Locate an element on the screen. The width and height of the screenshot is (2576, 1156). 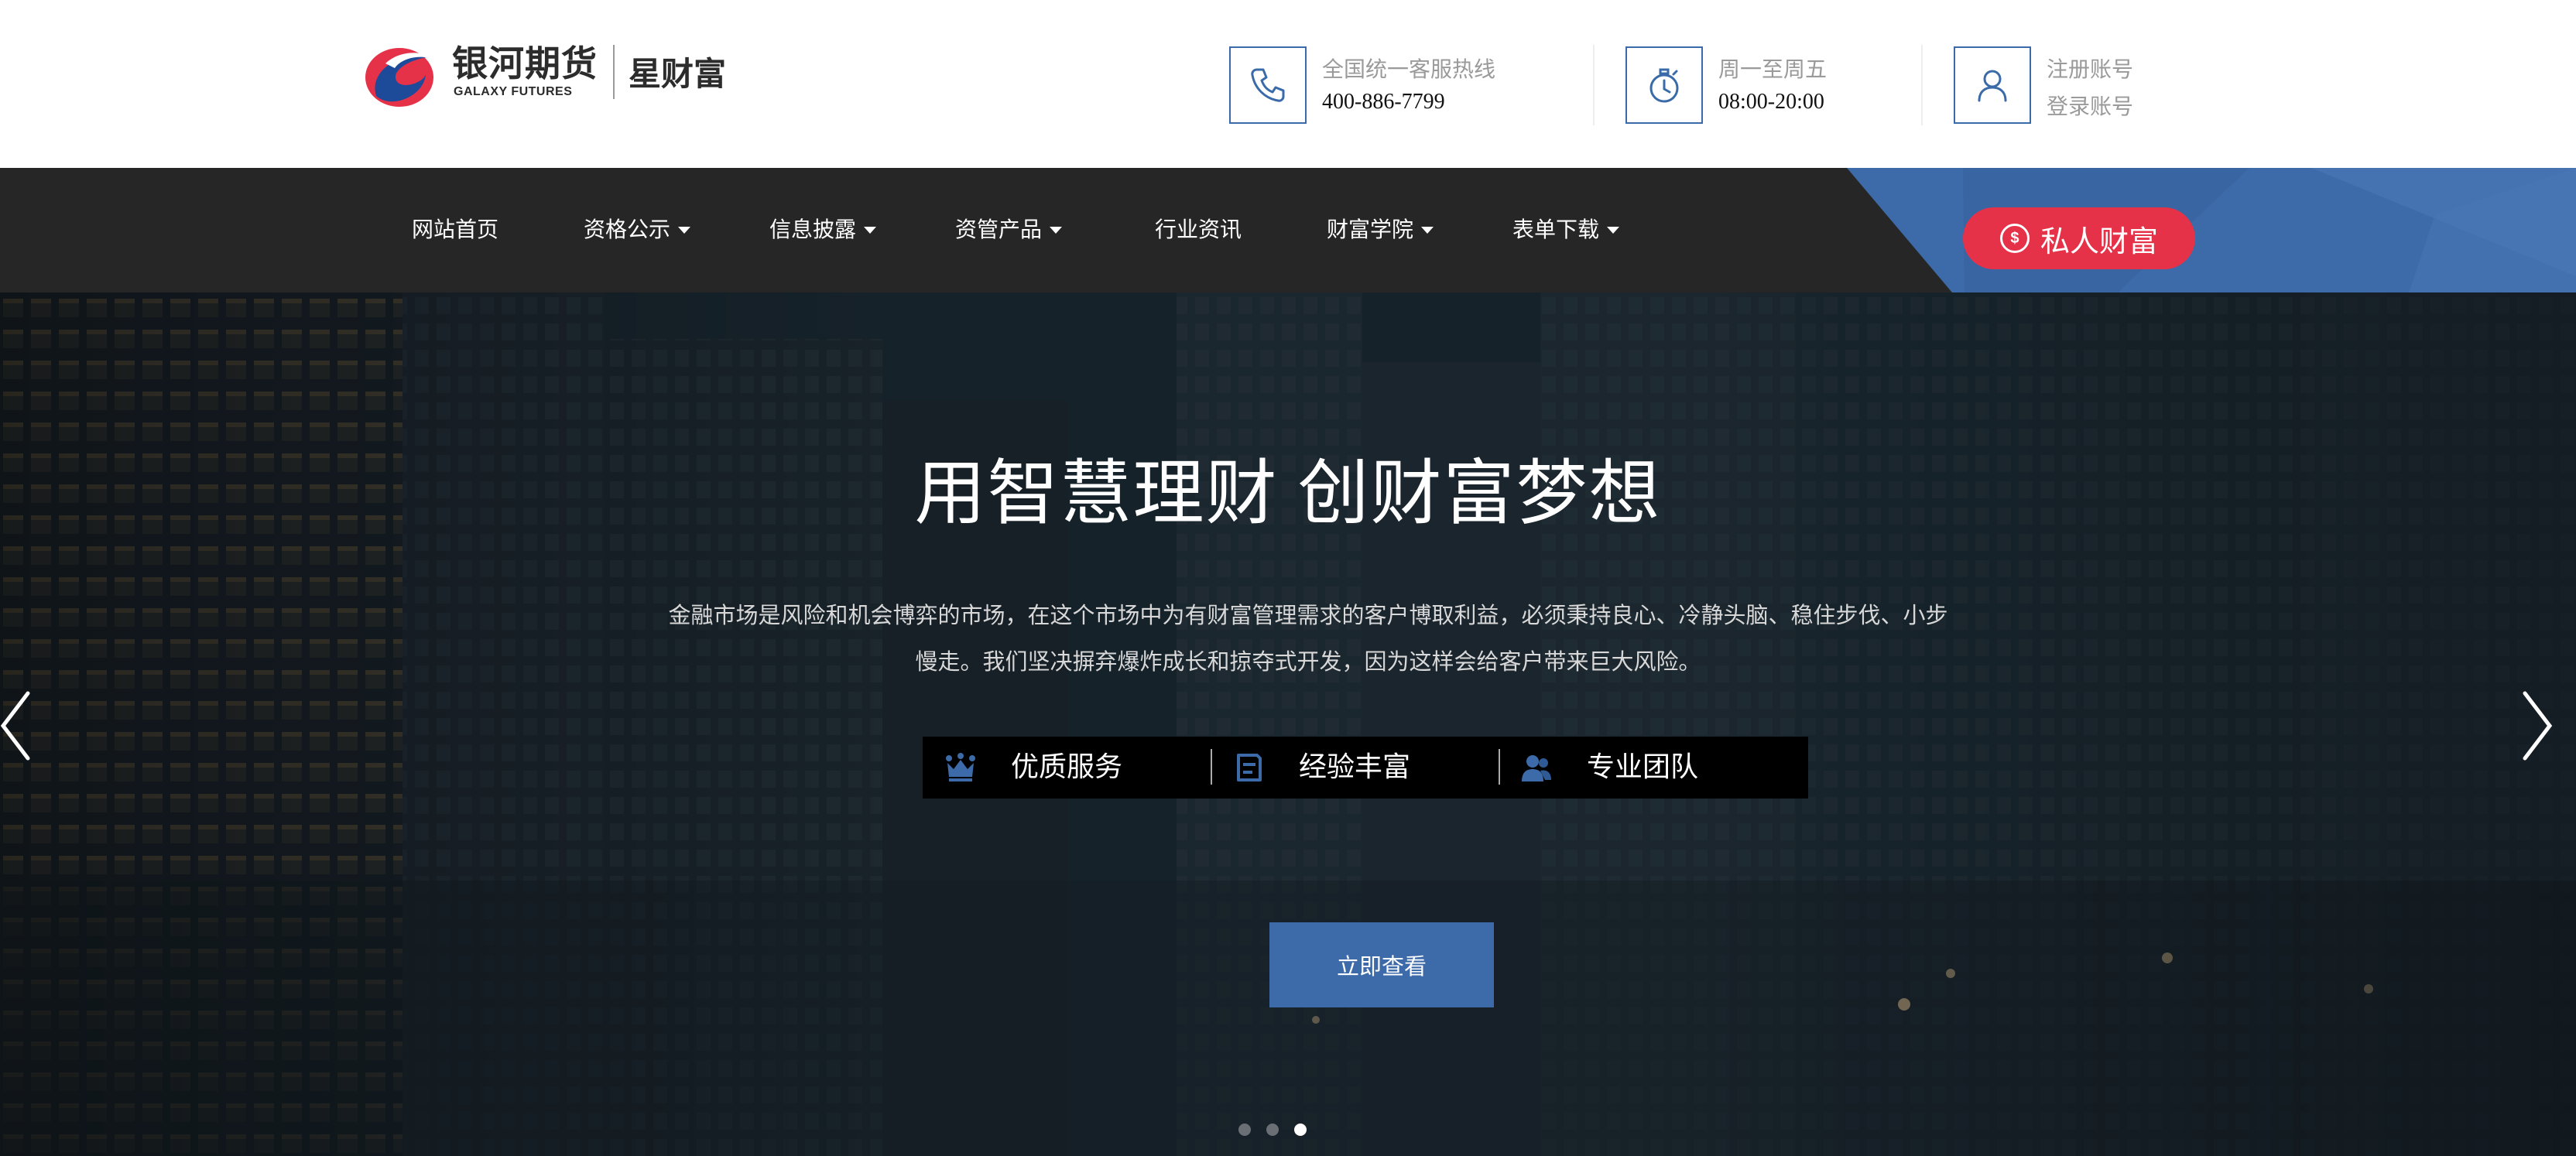
nav-item-disclosure: 信息披露 is located at coordinates (823, 229).